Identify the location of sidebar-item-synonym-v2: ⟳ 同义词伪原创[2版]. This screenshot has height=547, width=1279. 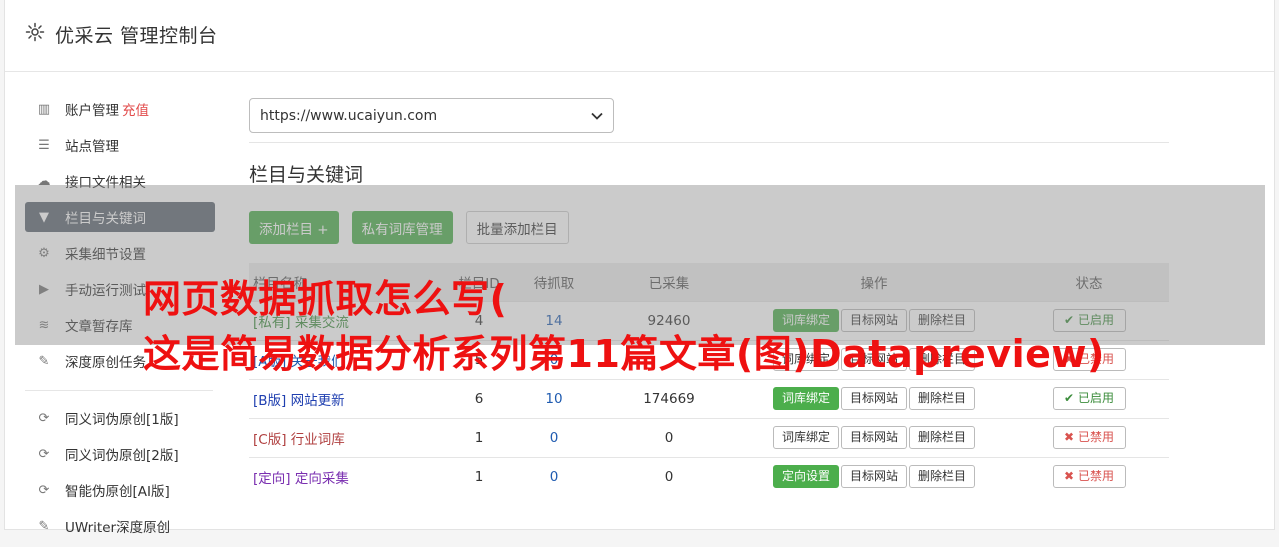
(120, 454).